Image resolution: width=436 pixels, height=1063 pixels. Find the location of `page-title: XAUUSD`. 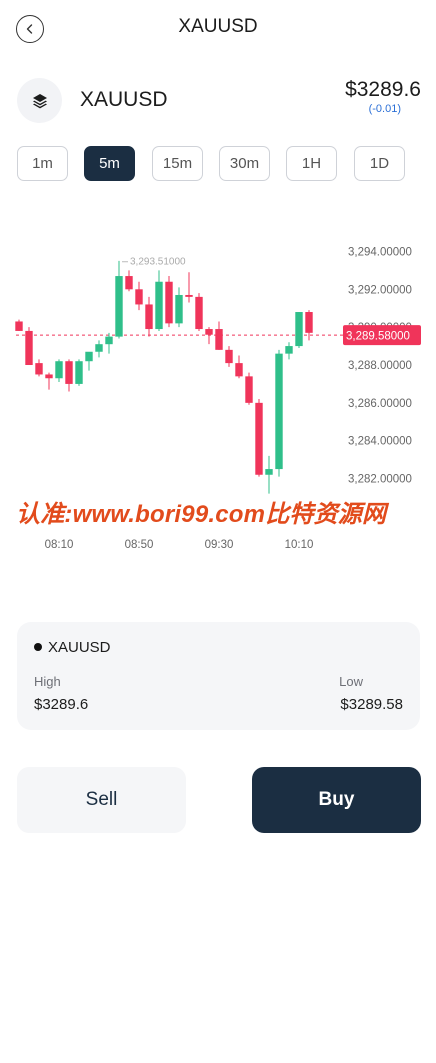

page-title: XAUUSD is located at coordinates (218, 26).